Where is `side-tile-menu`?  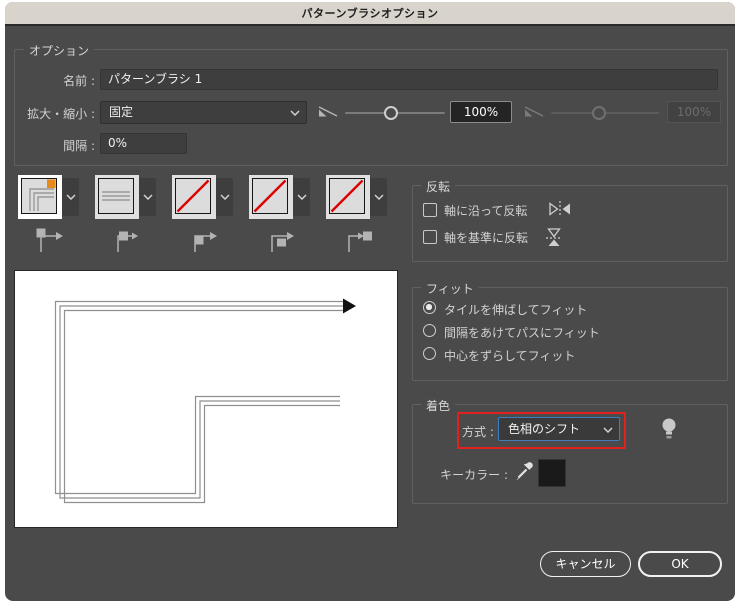 side-tile-menu is located at coordinates (147, 197).